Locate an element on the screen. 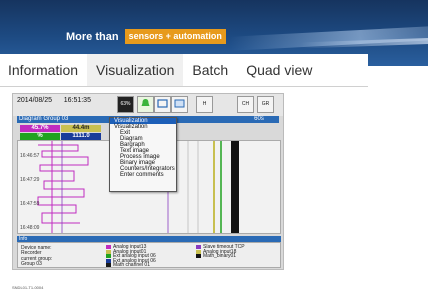  value-cell-4: 1111.0 is located at coordinates (81, 136).